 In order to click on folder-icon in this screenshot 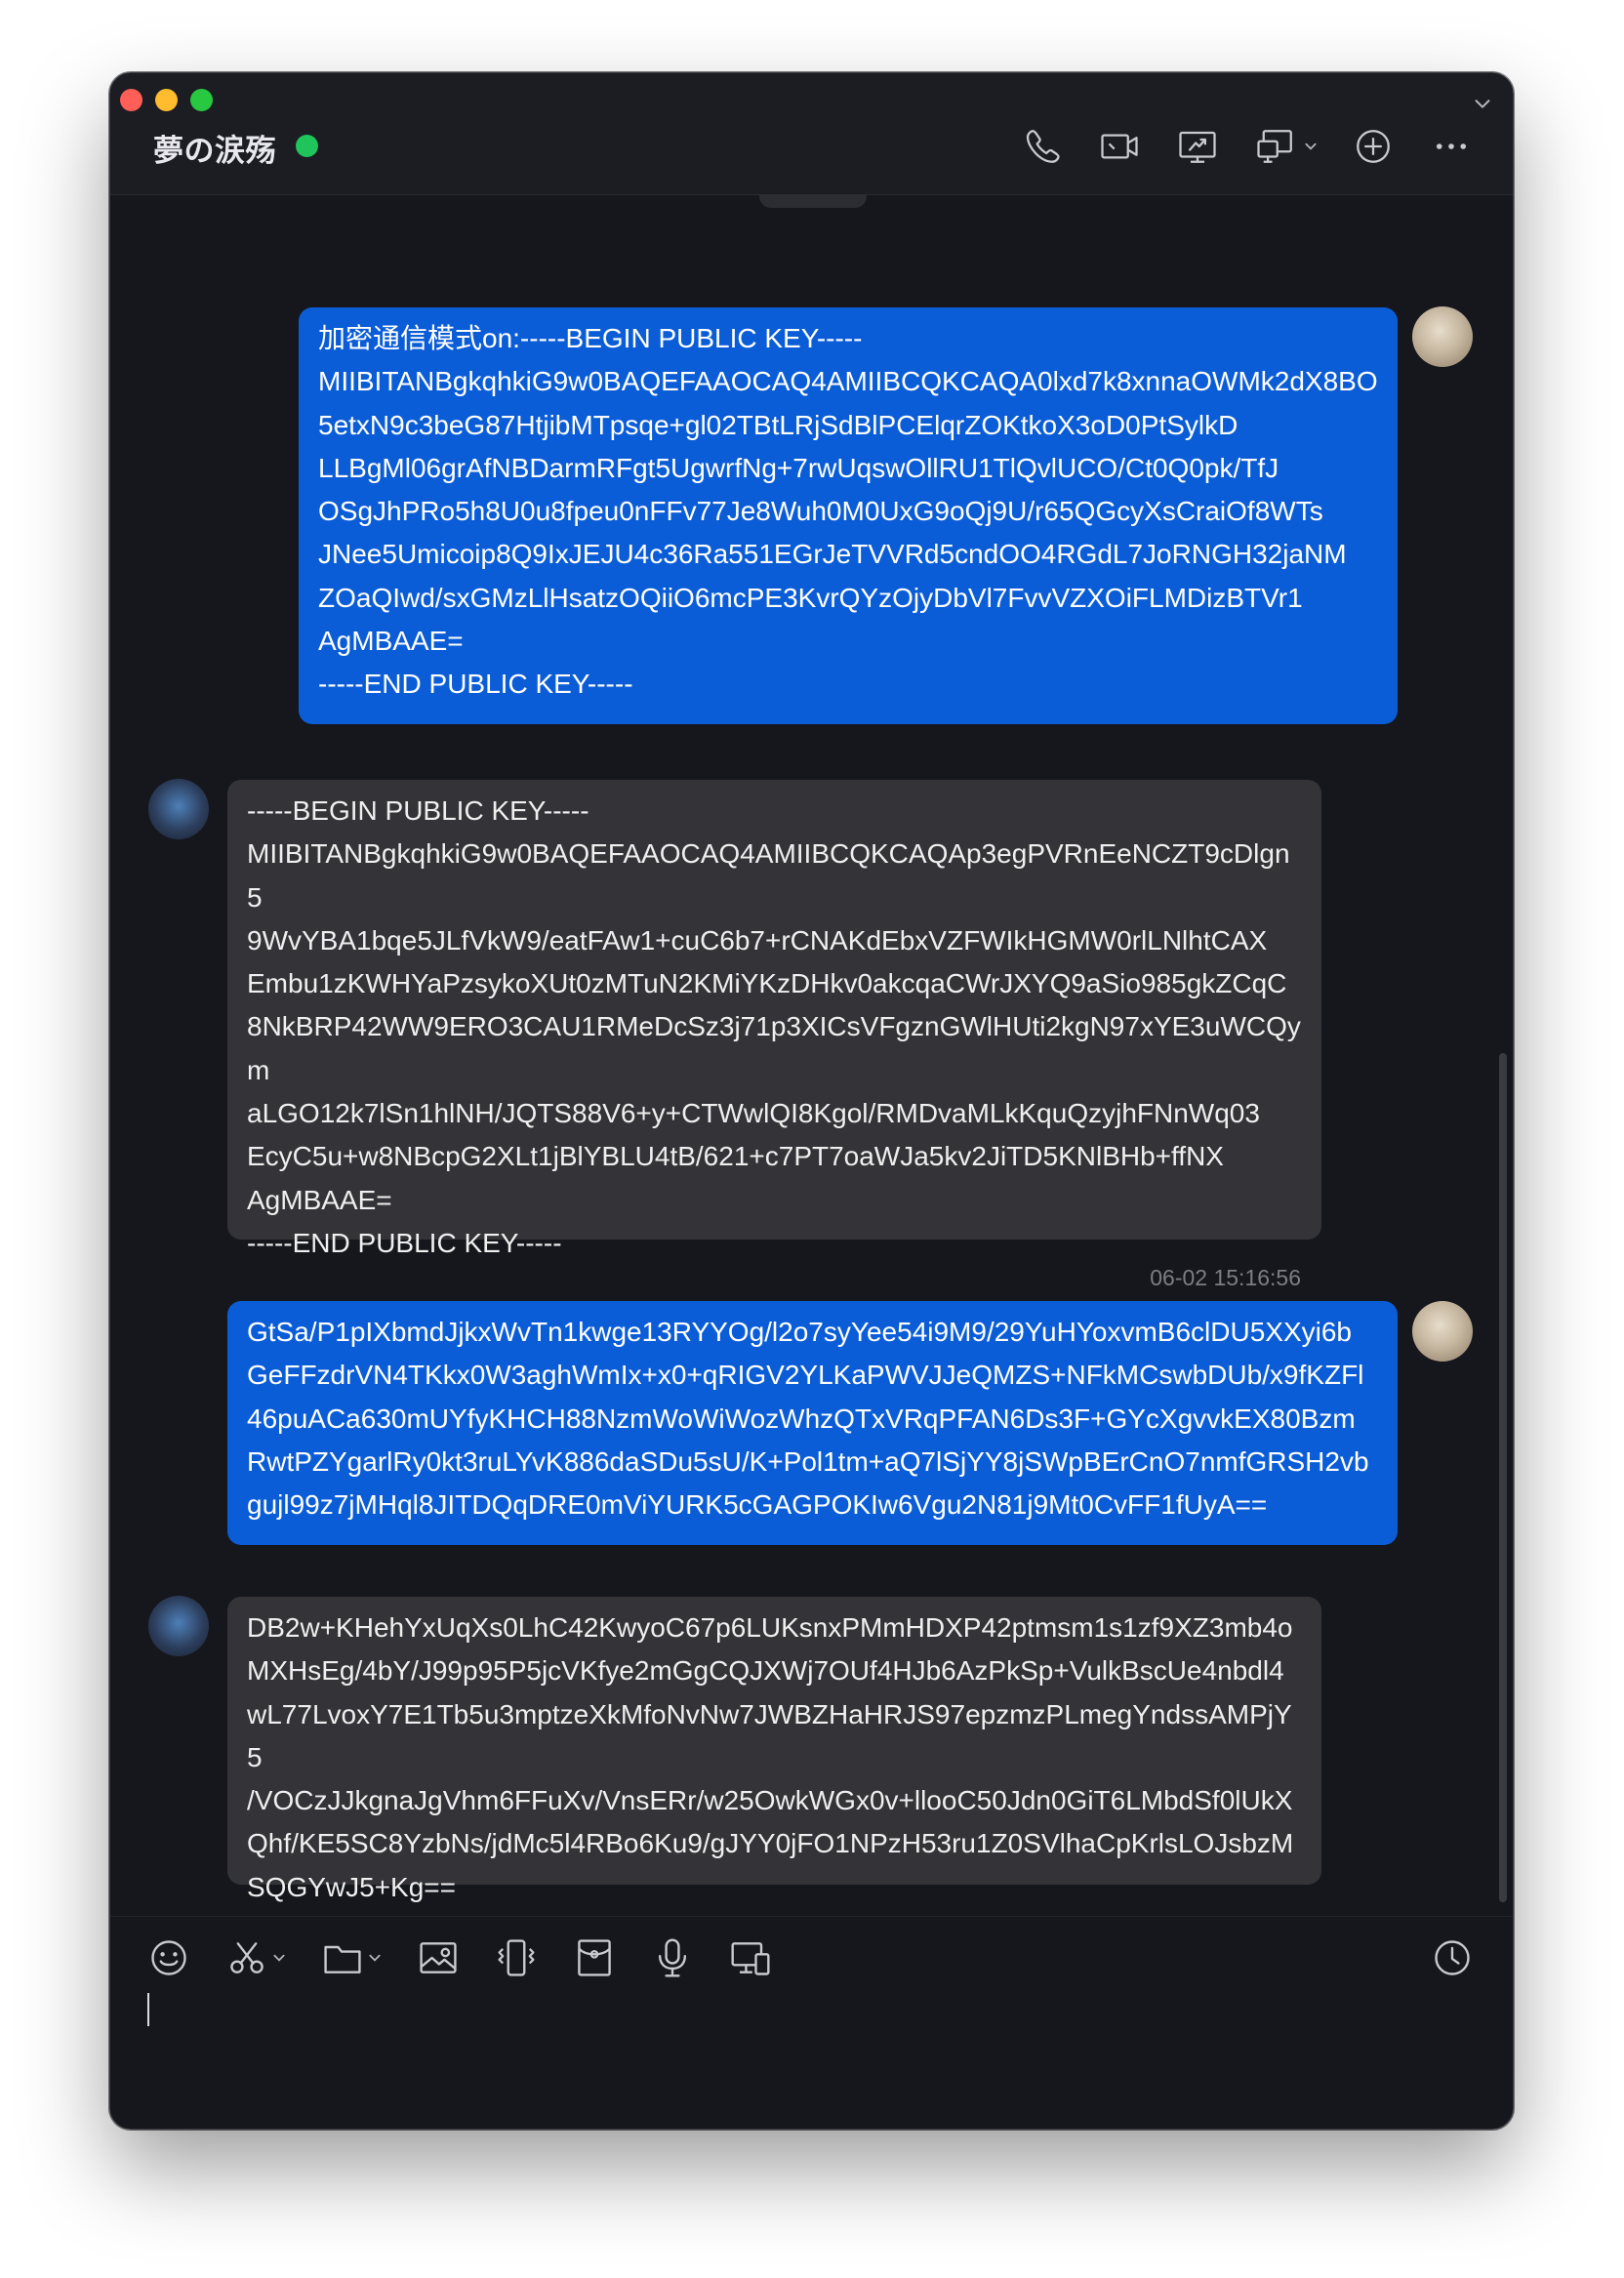, I will do `click(342, 1959)`.